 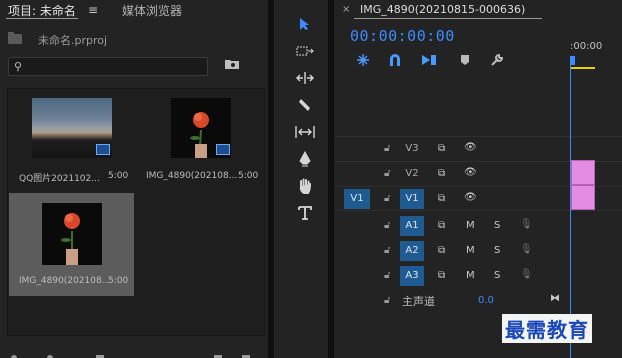 I want to click on slip-tool-button, so click(x=305, y=132).